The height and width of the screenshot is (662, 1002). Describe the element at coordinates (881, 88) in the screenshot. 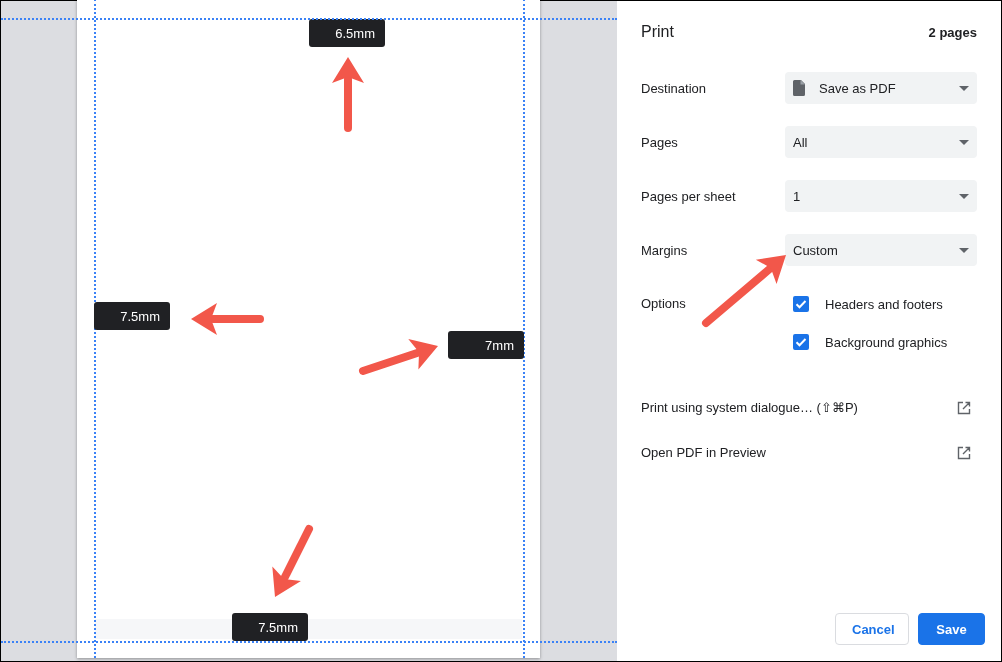

I see `dropdown: Save as PDF` at that location.